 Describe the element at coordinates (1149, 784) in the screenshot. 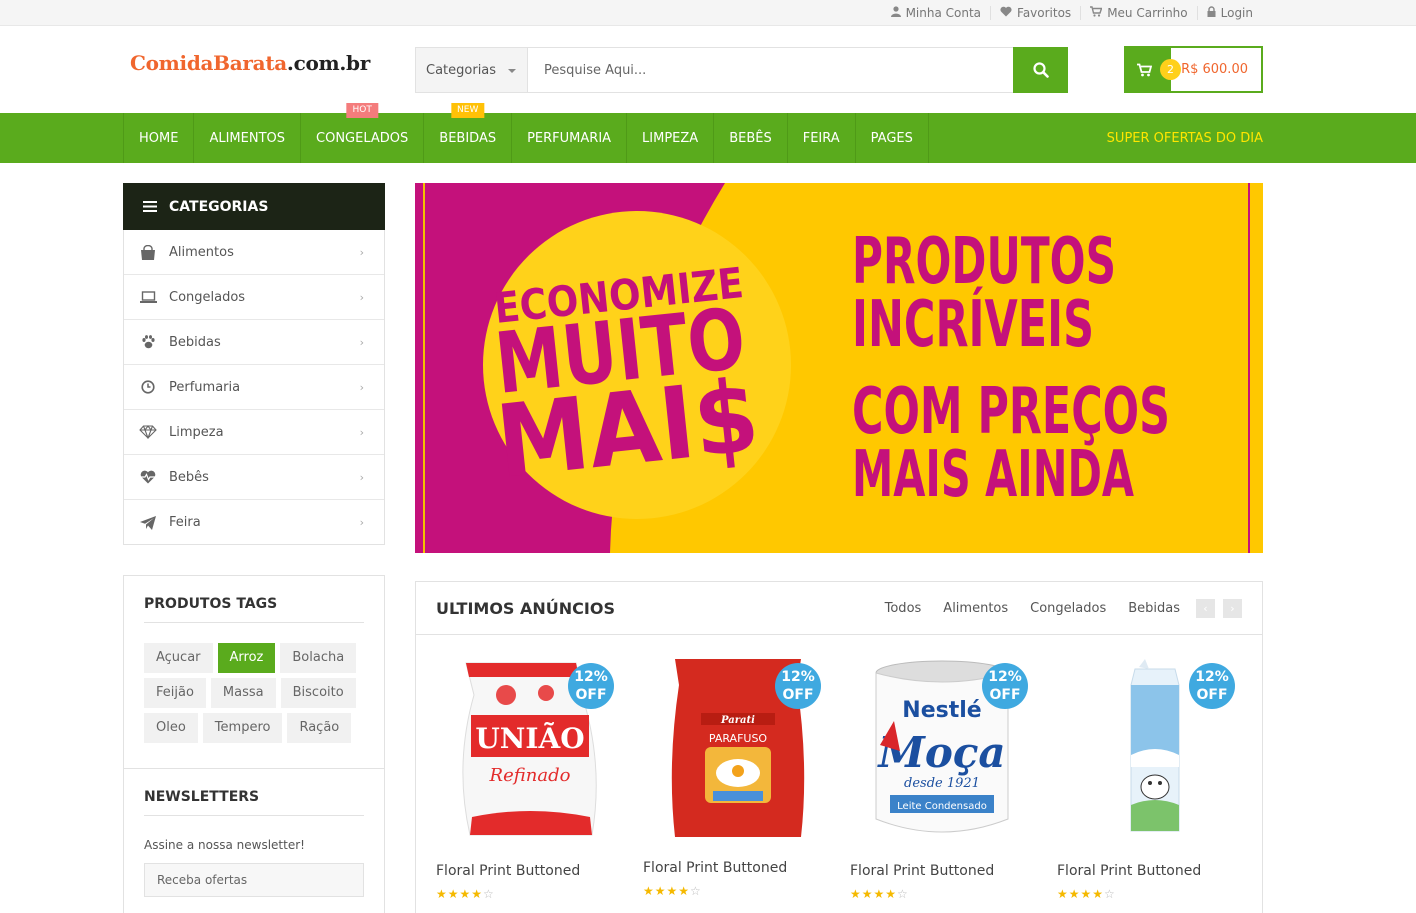

I see `product-card: 12% OFF Floral Print Buttoned ★★★★☆` at that location.